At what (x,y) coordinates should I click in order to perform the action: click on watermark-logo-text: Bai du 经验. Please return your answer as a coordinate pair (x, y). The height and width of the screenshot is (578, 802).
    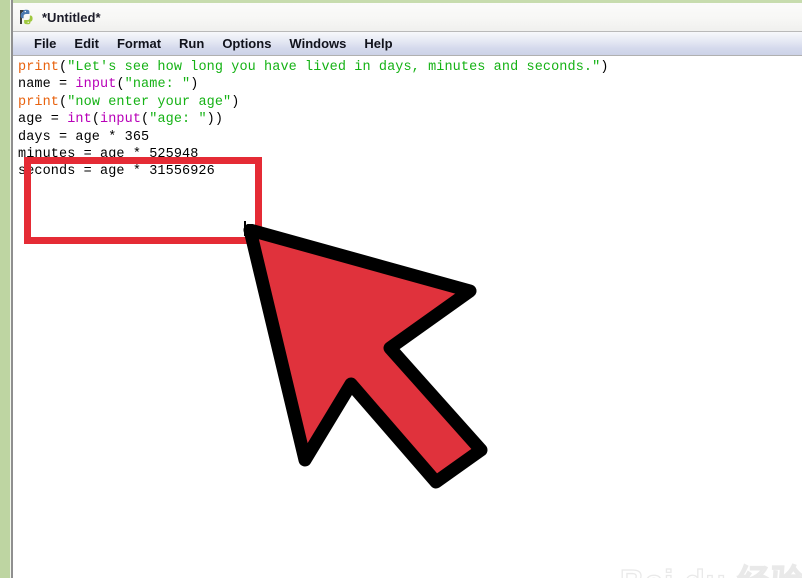
    Looking at the image, I should click on (710, 570).